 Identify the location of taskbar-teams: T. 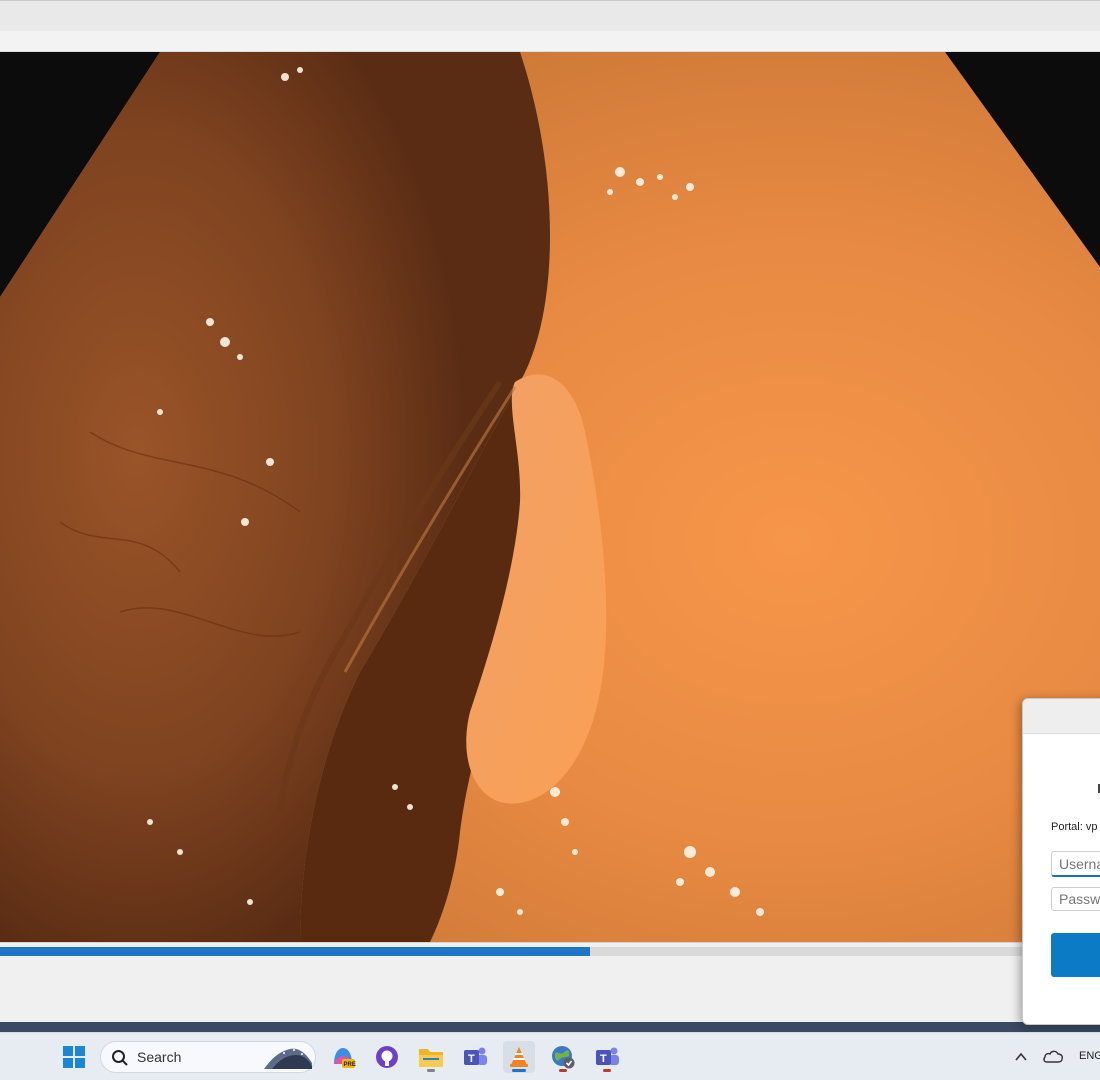
(475, 1057).